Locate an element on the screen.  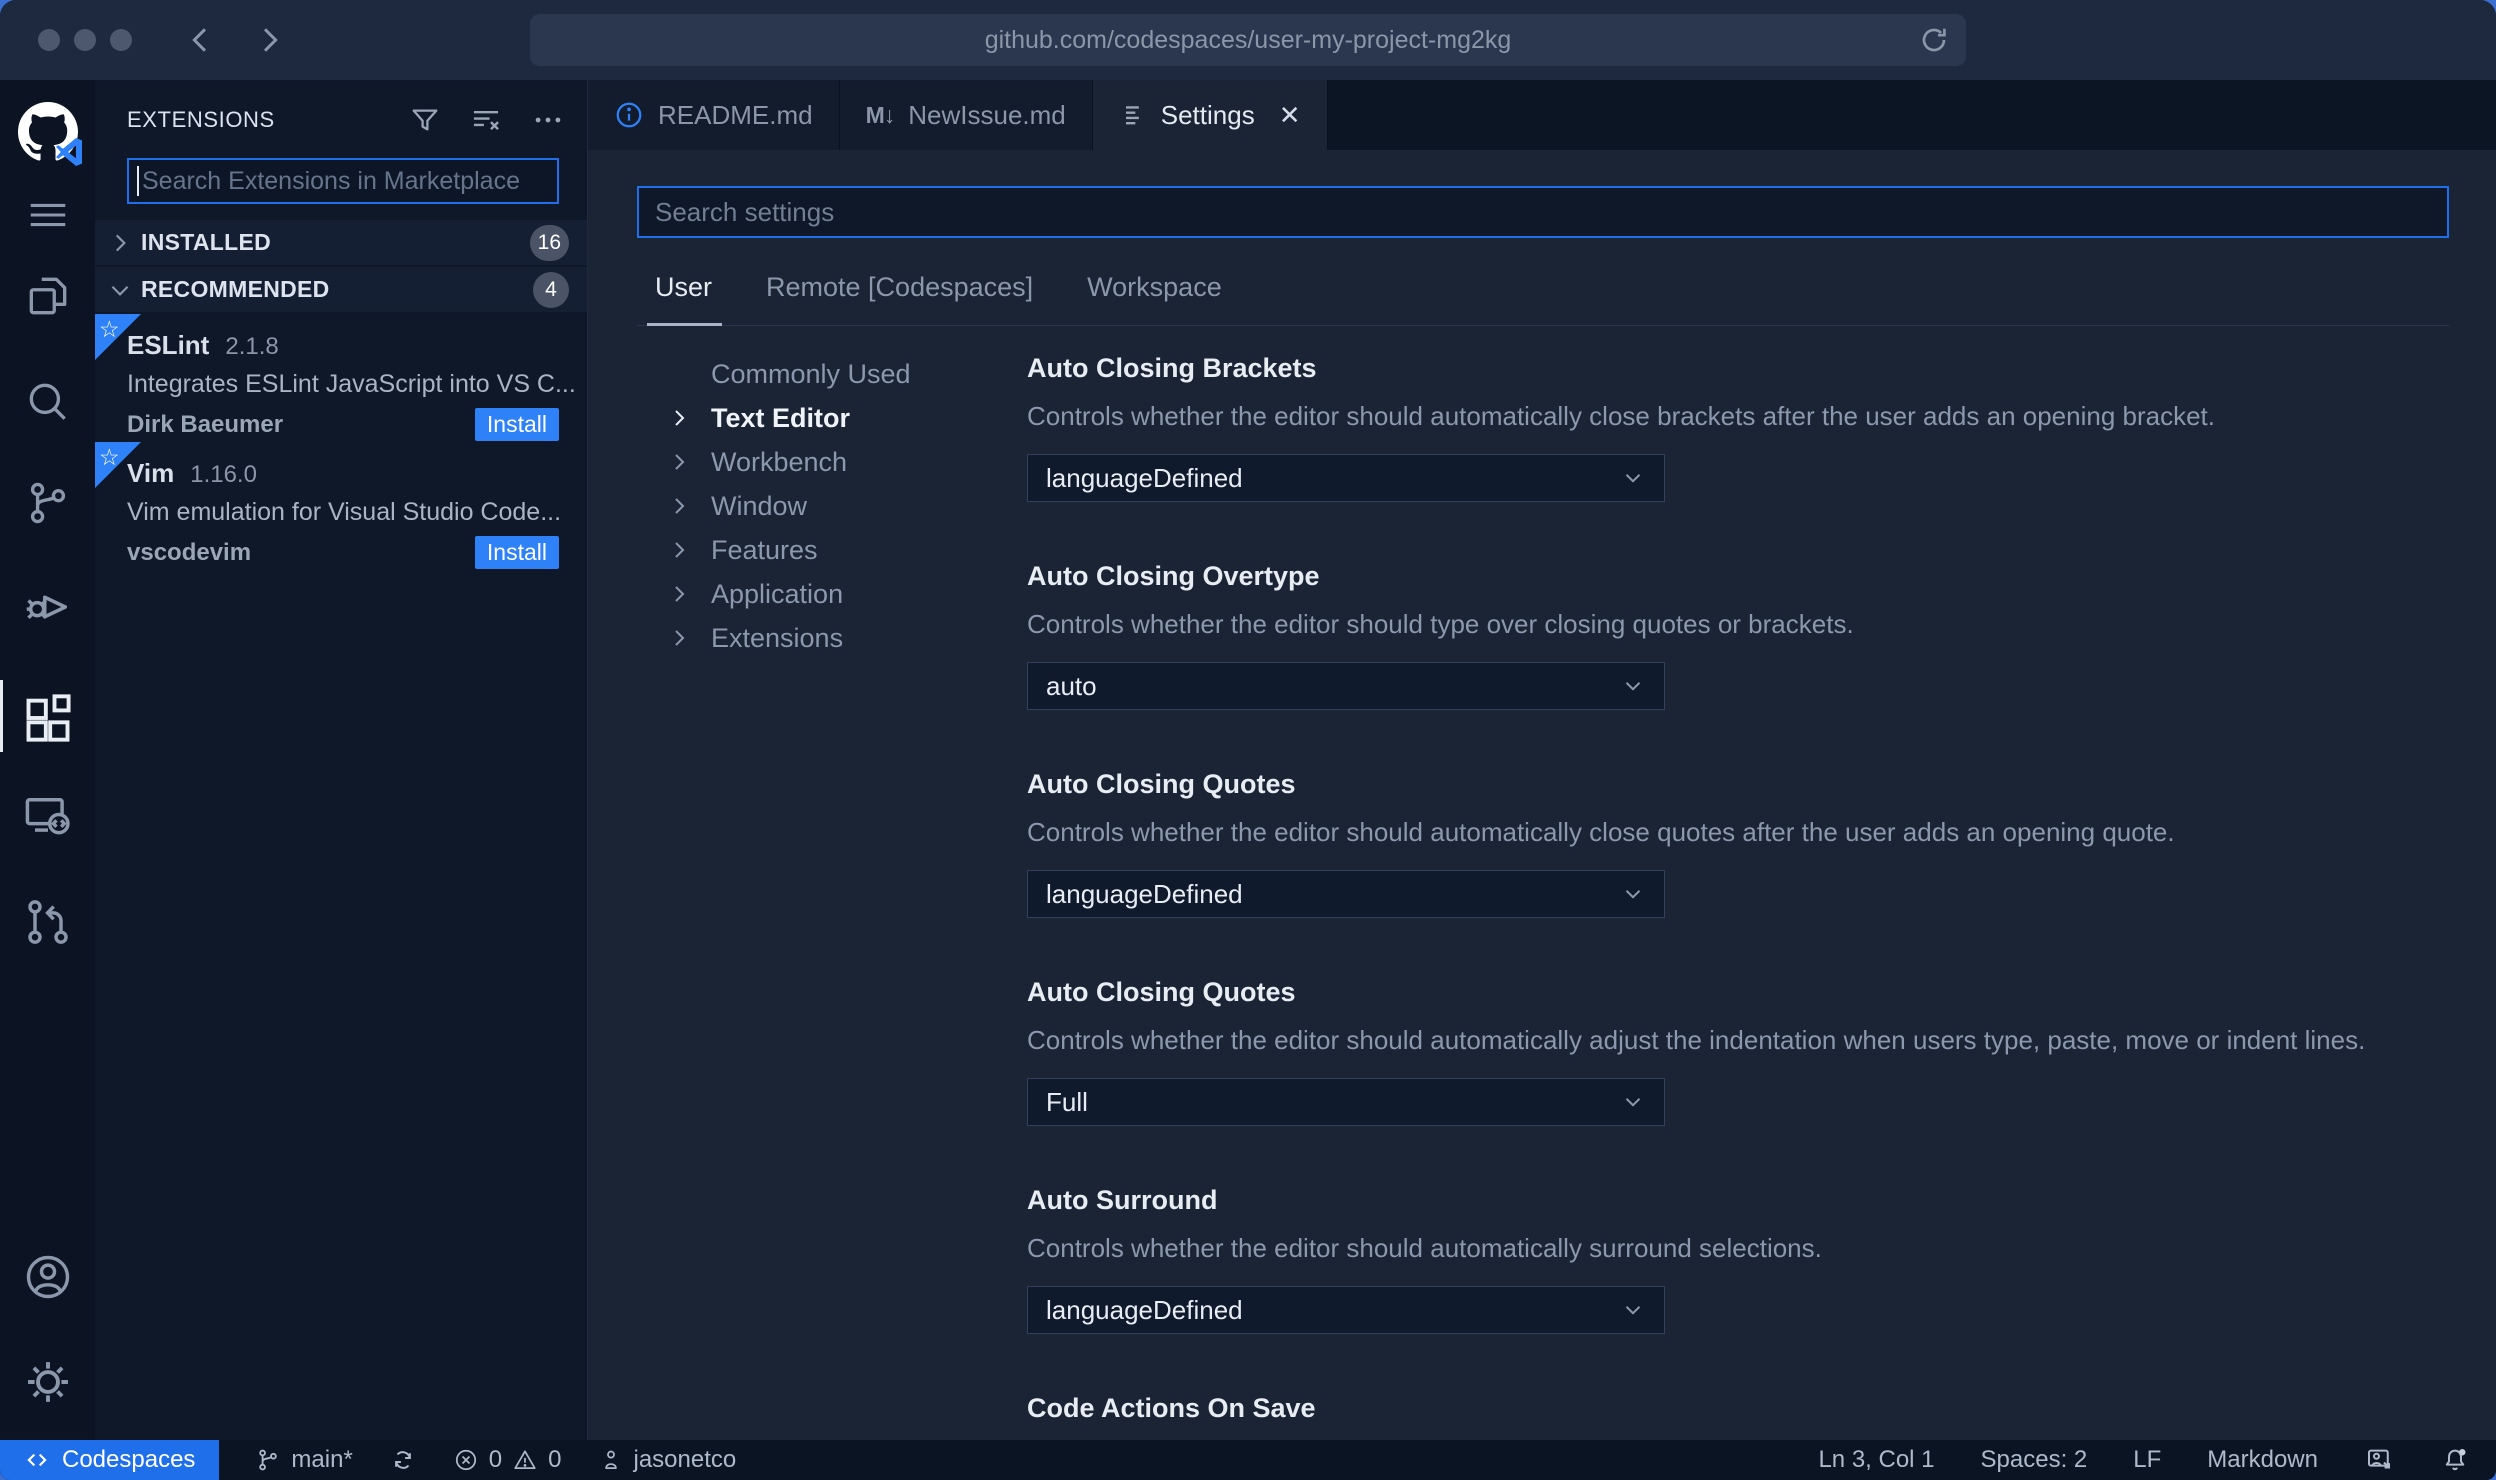
setting-dropdown: auto is located at coordinates (1346, 686).